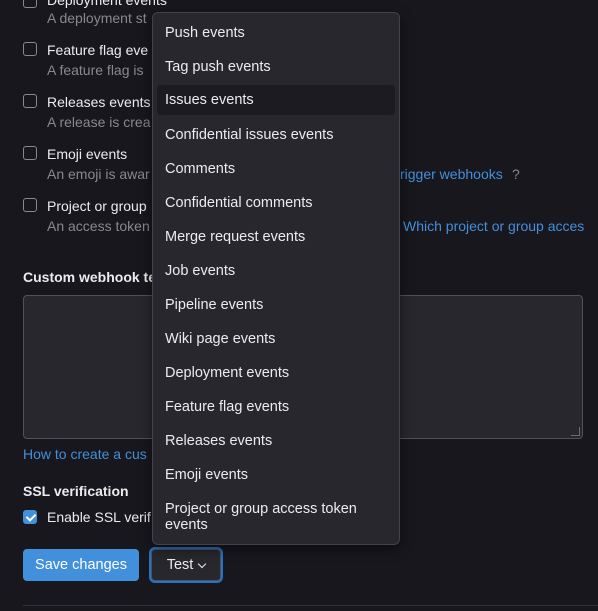  What do you see at coordinates (98, 50) in the screenshot?
I see `event-label-feature-flag: Feature flag eve` at bounding box center [98, 50].